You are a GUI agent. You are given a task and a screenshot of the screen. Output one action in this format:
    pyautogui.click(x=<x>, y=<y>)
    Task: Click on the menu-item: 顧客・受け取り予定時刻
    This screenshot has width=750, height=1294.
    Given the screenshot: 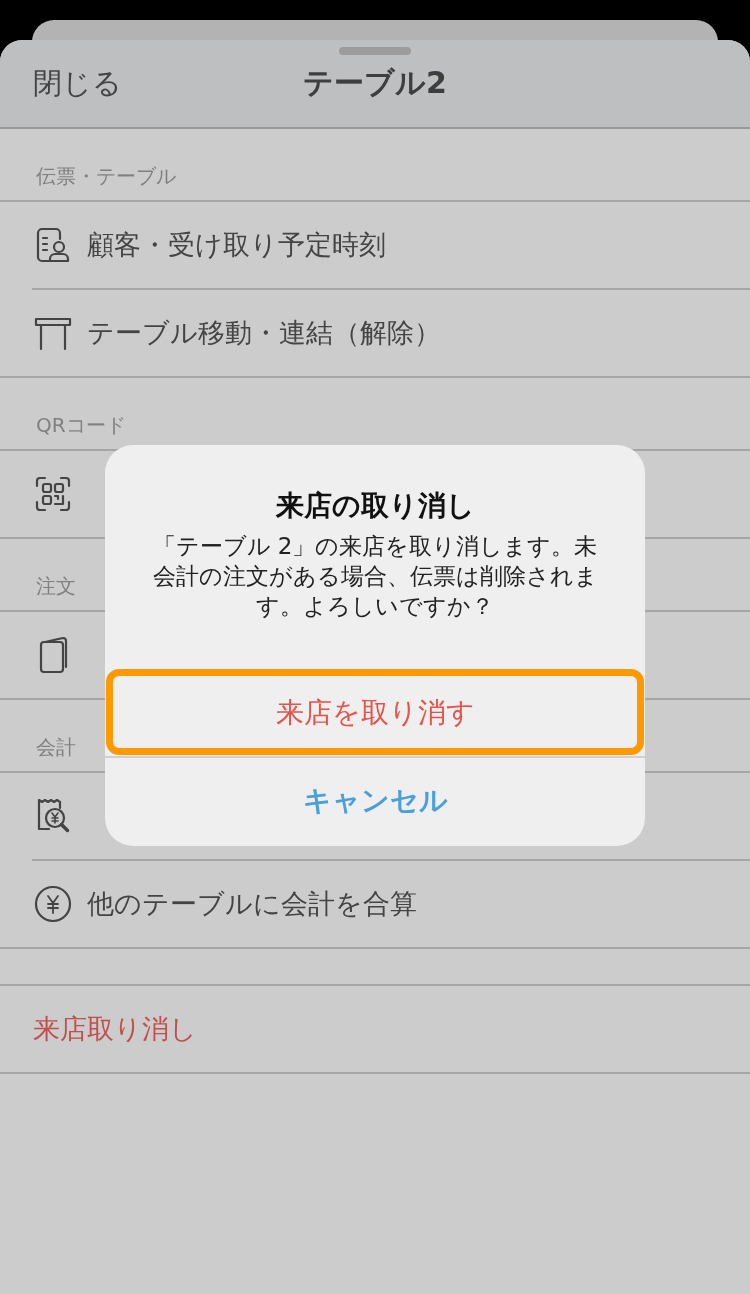 What is the action you would take?
    pyautogui.click(x=236, y=245)
    